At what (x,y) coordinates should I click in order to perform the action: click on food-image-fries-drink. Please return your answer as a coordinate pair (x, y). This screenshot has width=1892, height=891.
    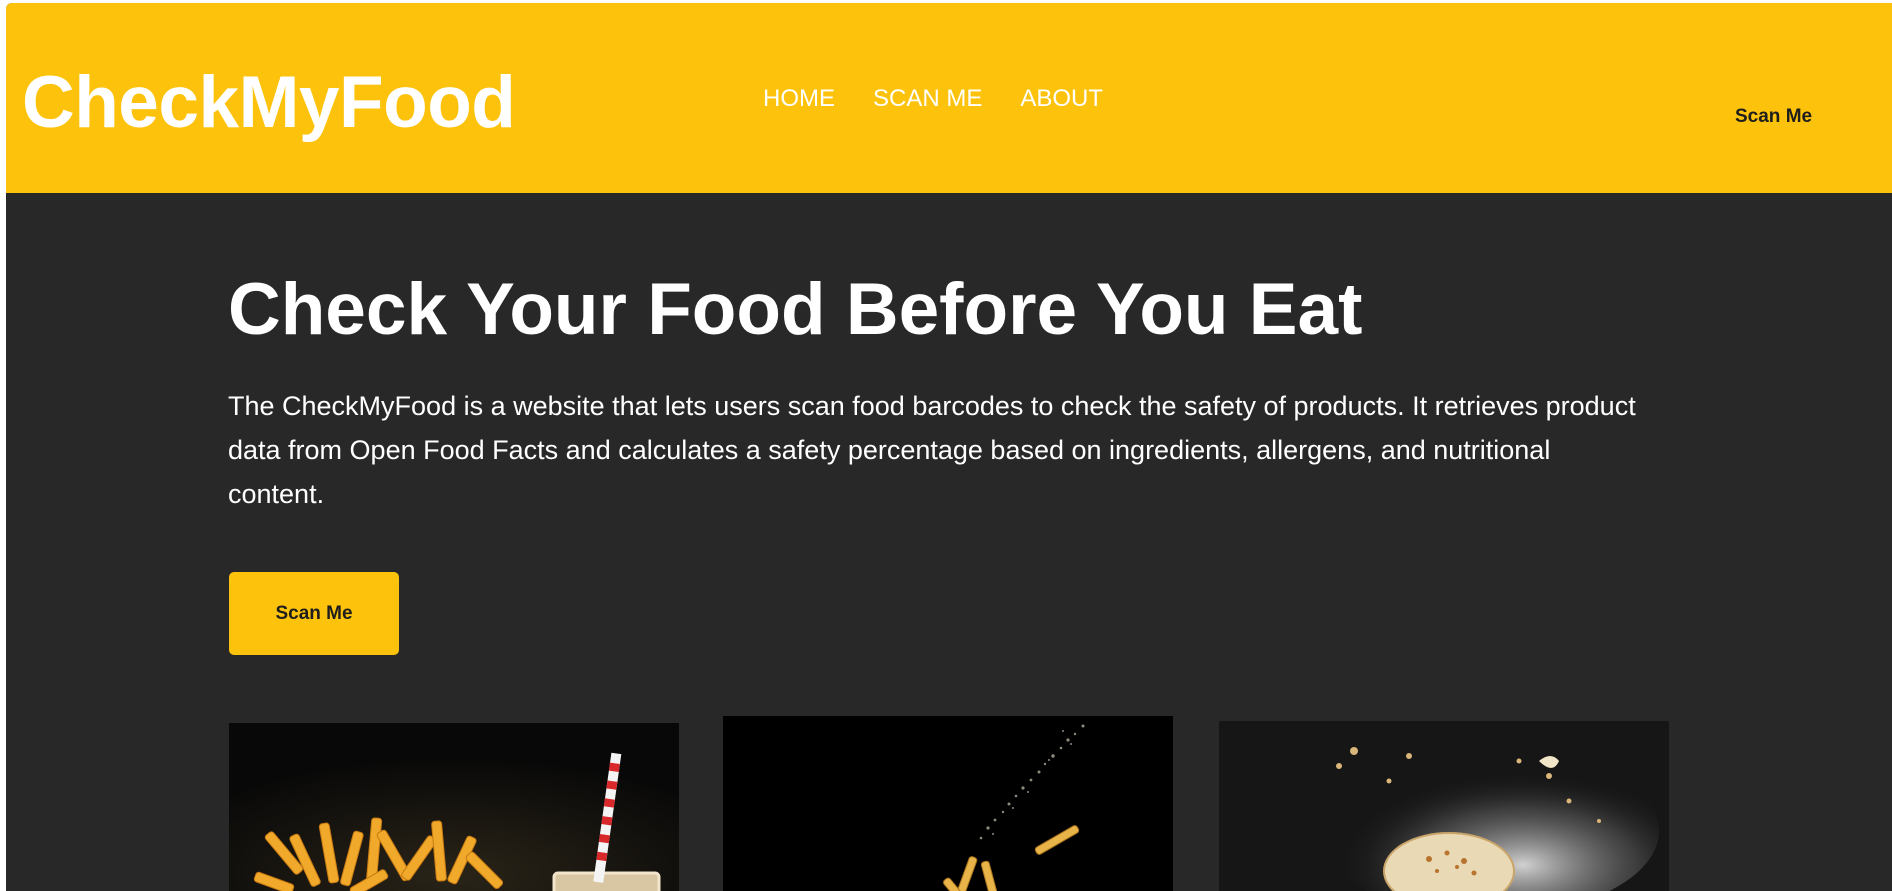
    Looking at the image, I should click on (454, 807).